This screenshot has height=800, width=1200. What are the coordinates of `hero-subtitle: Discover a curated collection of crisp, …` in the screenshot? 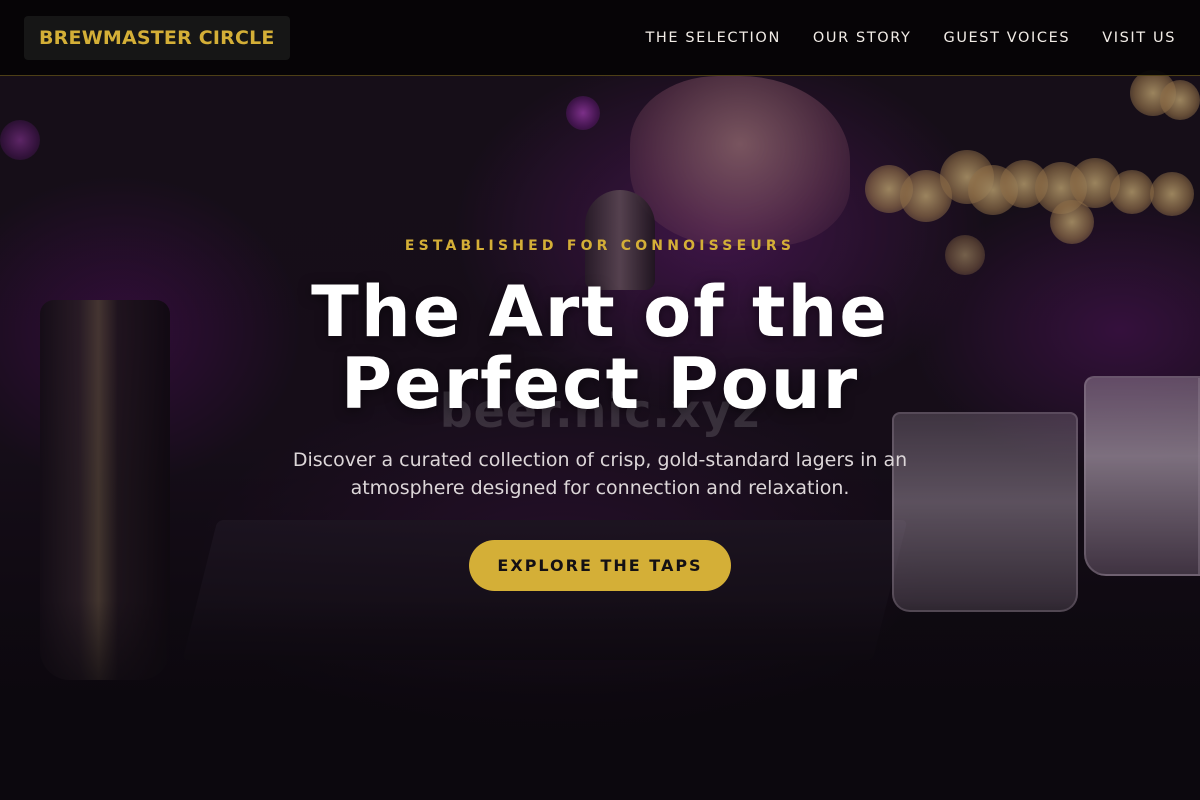 It's located at (600, 474).